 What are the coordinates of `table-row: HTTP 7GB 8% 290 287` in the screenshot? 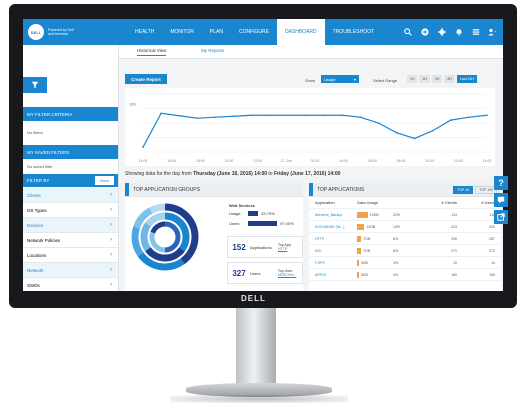 It's located at (405, 239).